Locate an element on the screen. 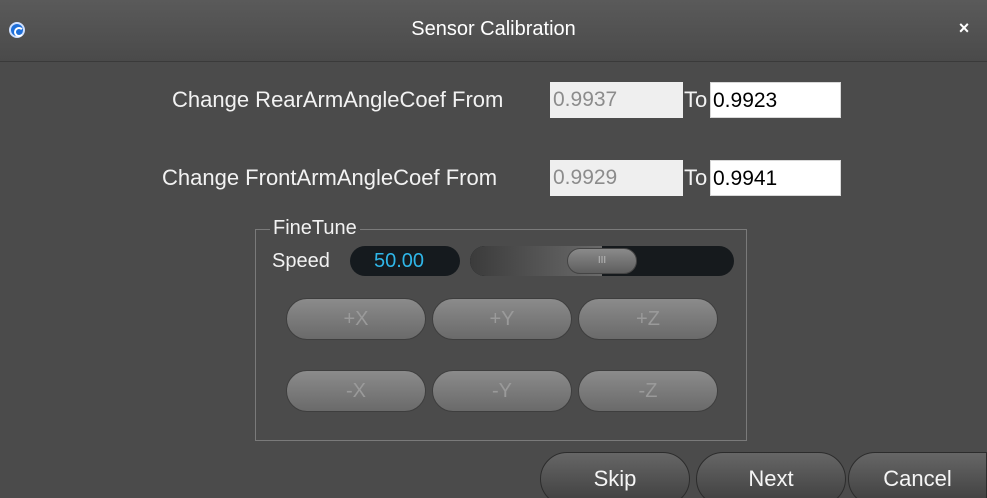 Image resolution: width=987 pixels, height=498 pixels. cancel-button: Cancel is located at coordinates (917, 475).